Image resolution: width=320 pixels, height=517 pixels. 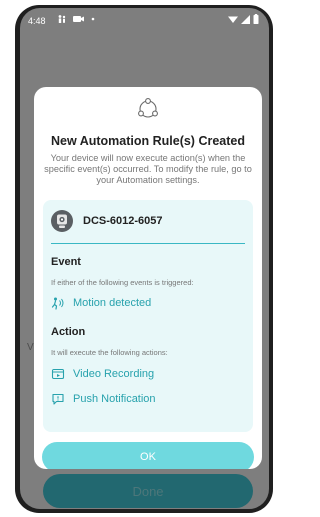 I want to click on event-title: Event, so click(x=66, y=262).